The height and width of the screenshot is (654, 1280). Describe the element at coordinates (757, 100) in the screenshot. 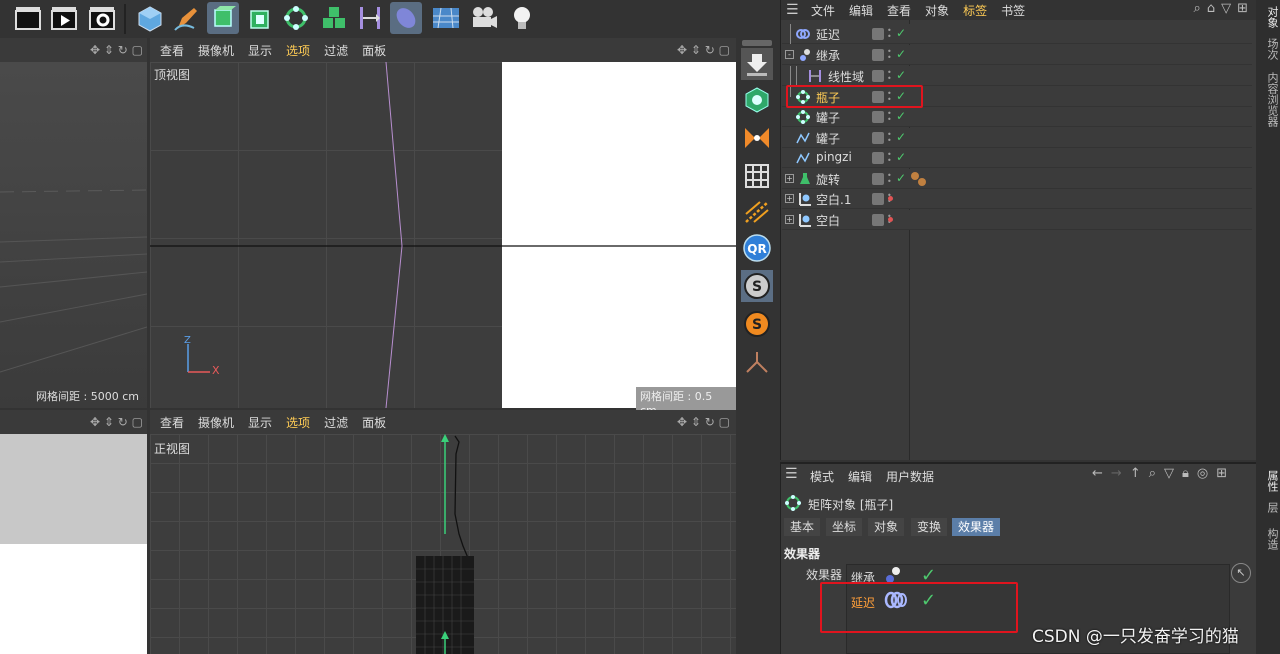

I see `snap-icon` at that location.